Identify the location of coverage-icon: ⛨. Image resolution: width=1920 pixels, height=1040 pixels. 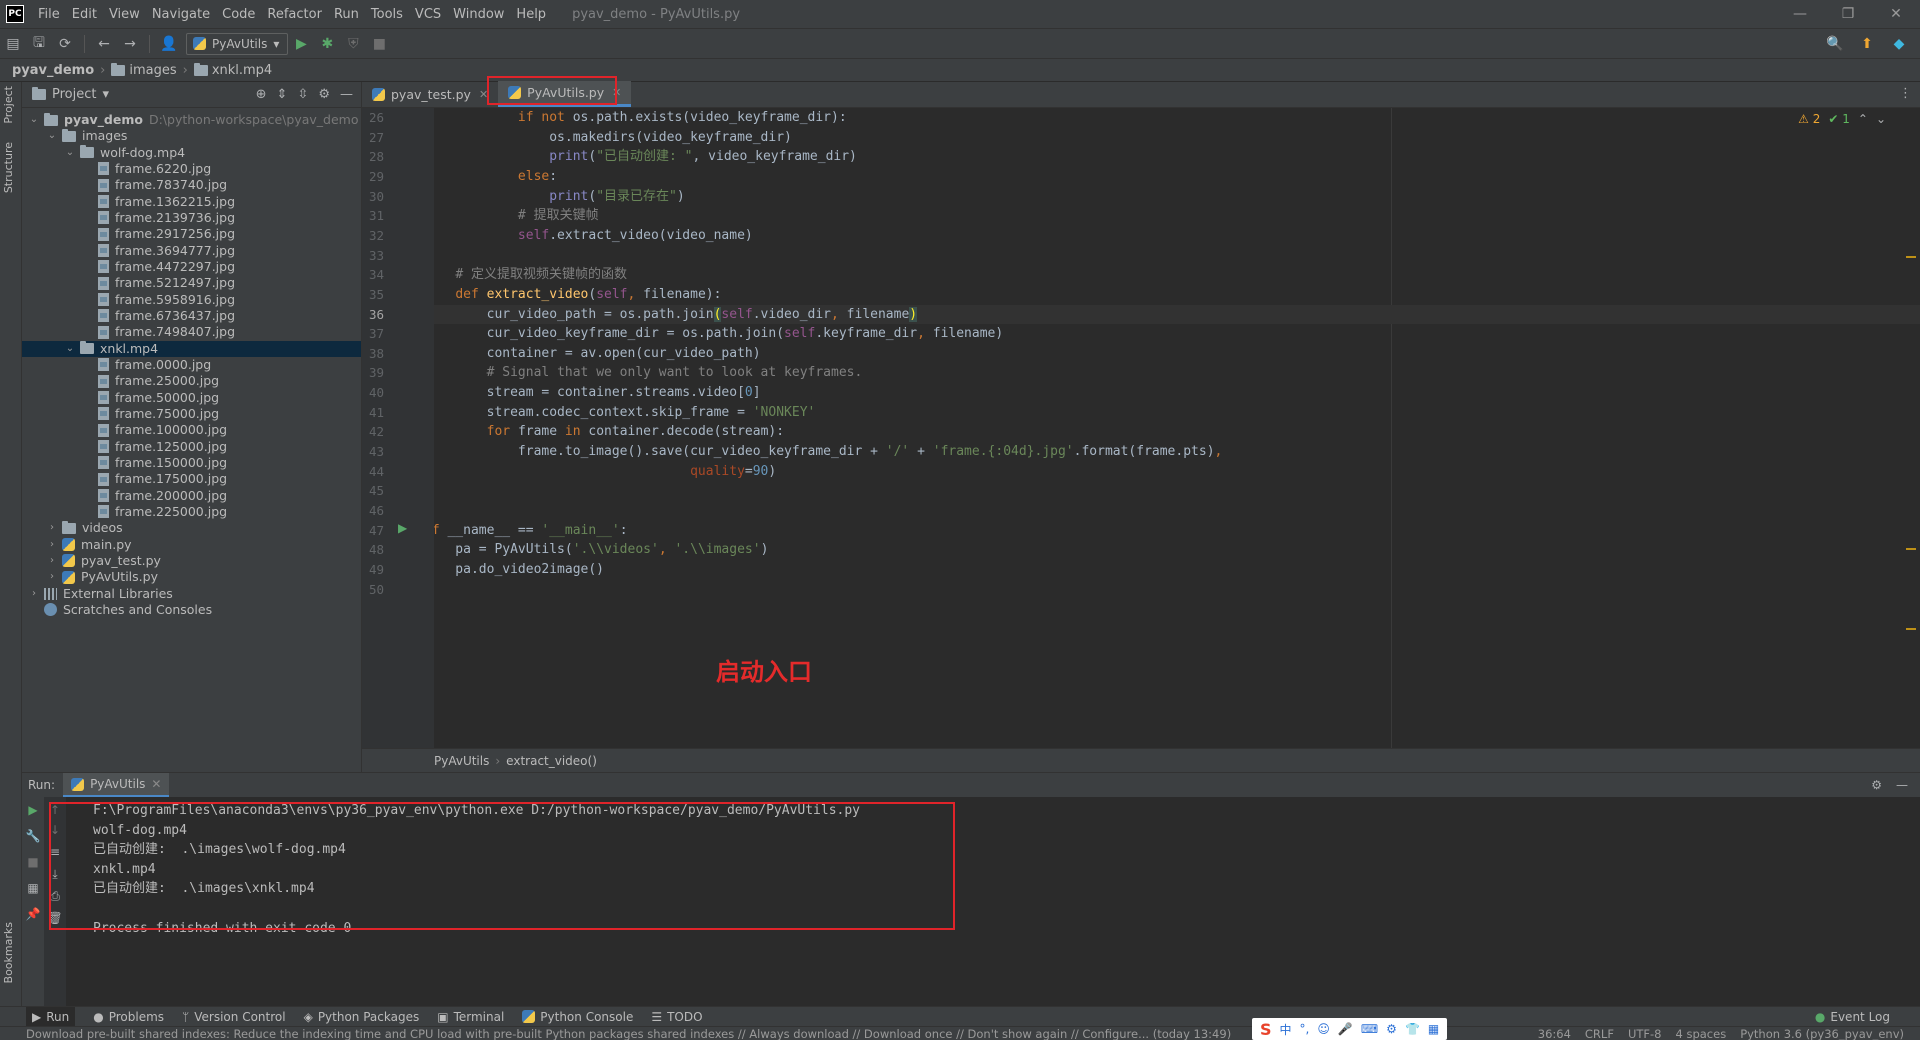
(353, 44).